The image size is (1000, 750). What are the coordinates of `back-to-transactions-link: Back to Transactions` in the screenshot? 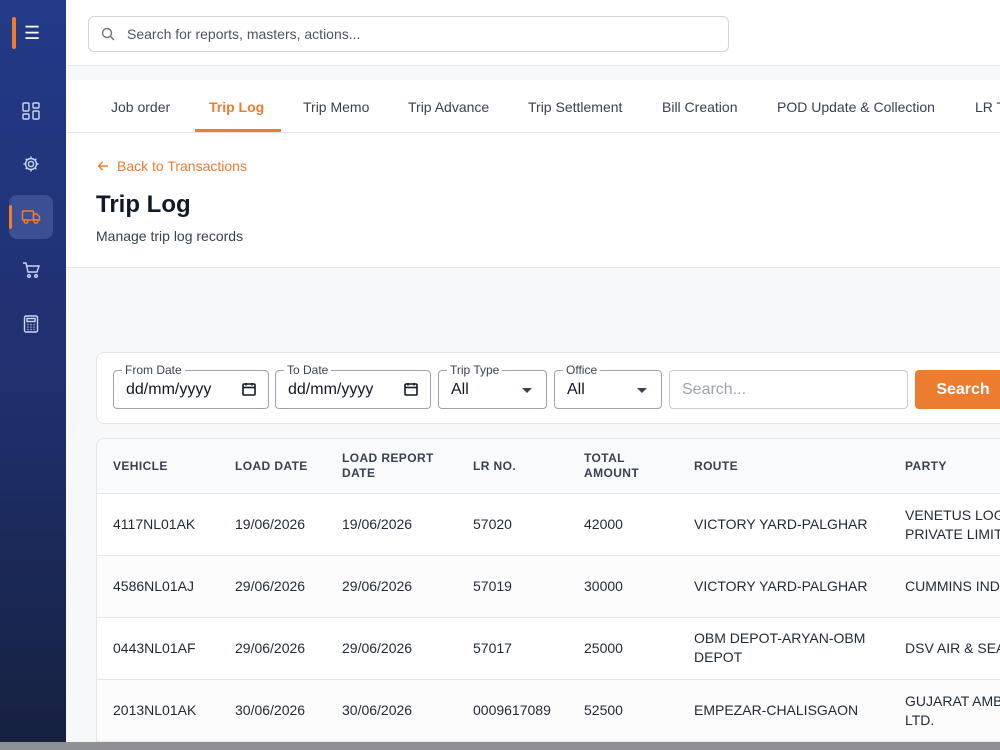 It's located at (172, 166).